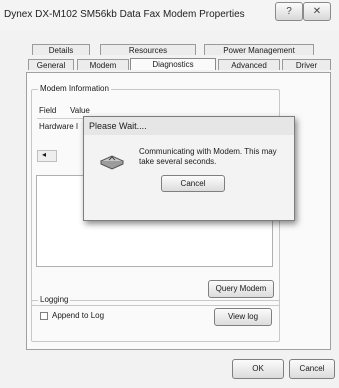 This screenshot has height=388, width=339. I want to click on tab-diagnostics: Diagnostics, so click(173, 64).